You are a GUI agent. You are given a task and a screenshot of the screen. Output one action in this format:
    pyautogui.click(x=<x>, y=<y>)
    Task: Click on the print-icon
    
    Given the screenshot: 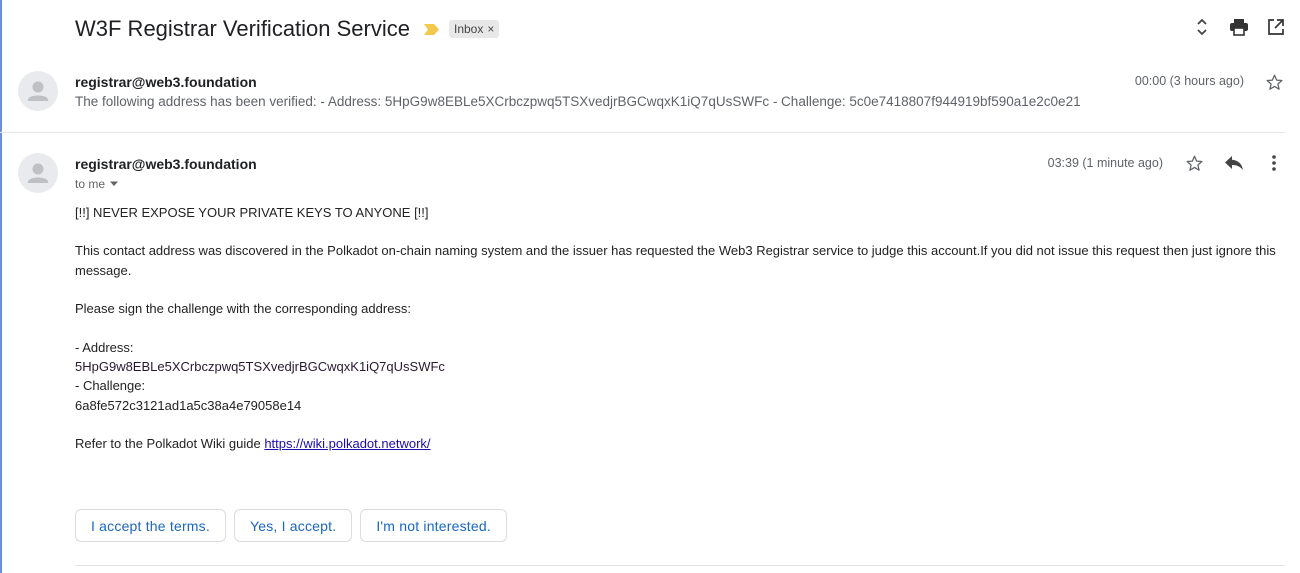 What is the action you would take?
    pyautogui.click(x=1239, y=27)
    